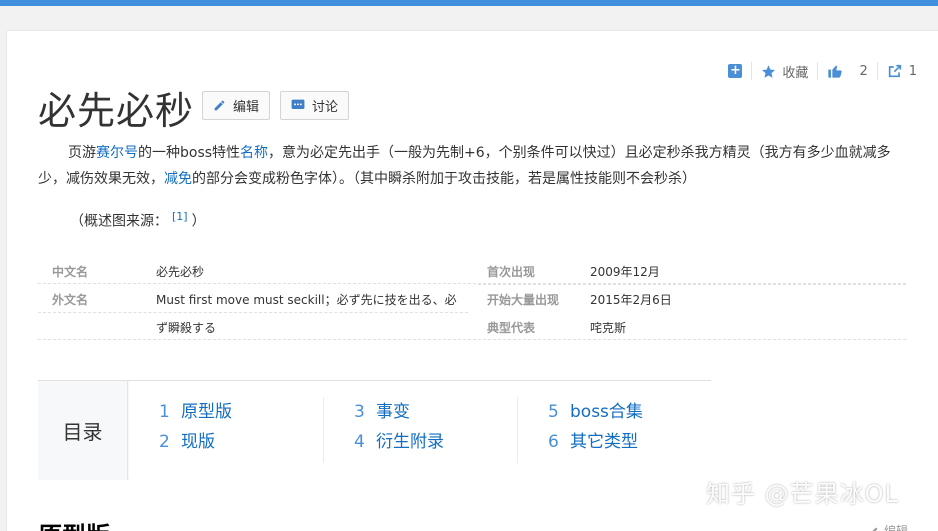 This screenshot has height=531, width=938. What do you see at coordinates (608, 328) in the screenshot?
I see `infobox-value: 咤克斯` at bounding box center [608, 328].